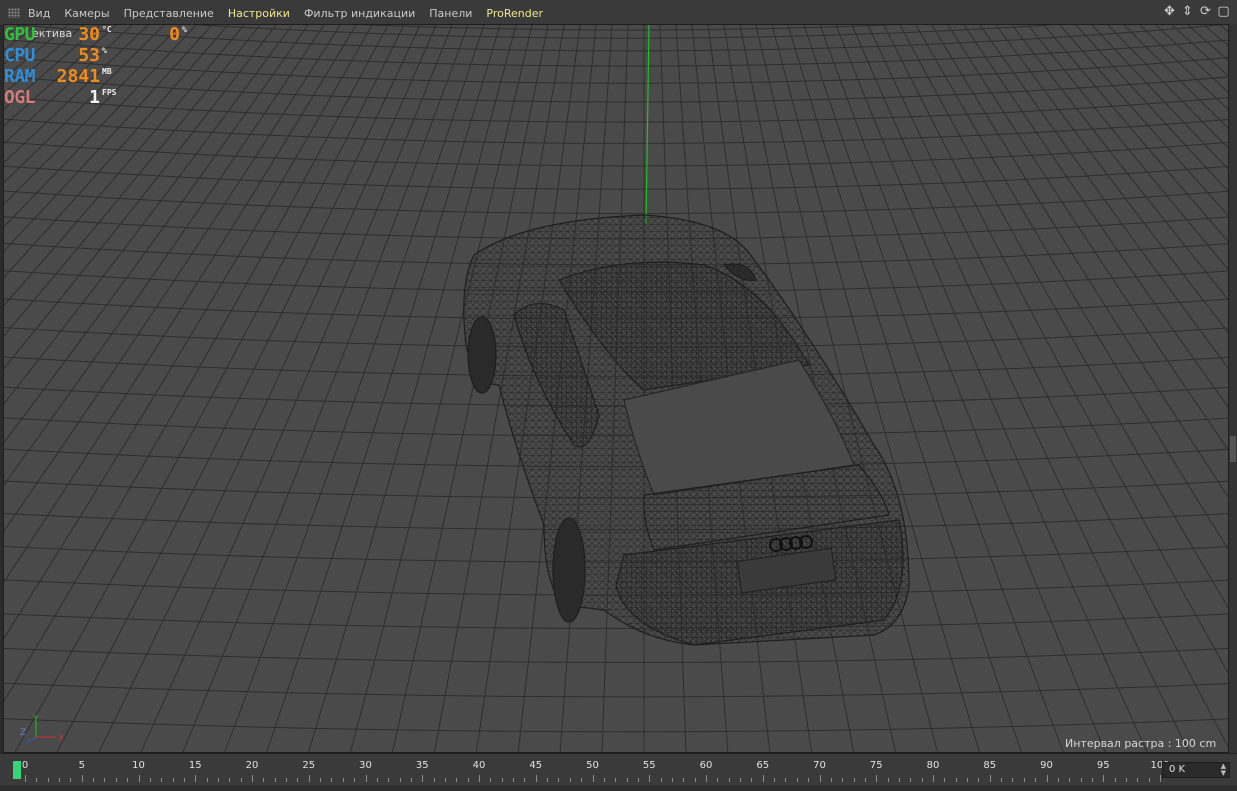 The width and height of the screenshot is (1237, 791). Describe the element at coordinates (359, 13) in the screenshot. I see `menu-filter: Фильтр индикации` at that location.